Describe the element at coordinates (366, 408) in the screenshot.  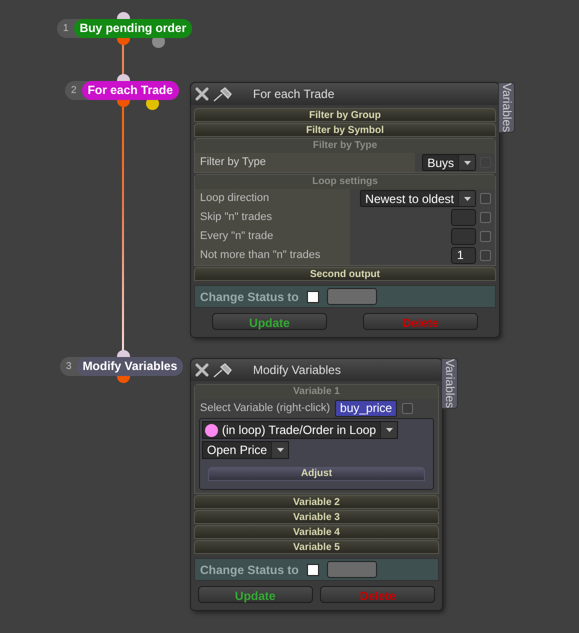
I see `variable-chip: buy_price` at that location.